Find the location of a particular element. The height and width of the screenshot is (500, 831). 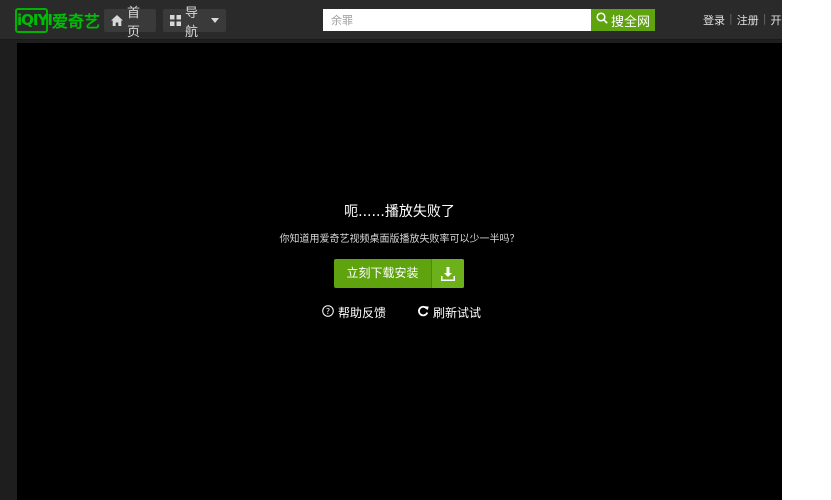

help-feedback-link: ? 帮助反馈 is located at coordinates (354, 312).